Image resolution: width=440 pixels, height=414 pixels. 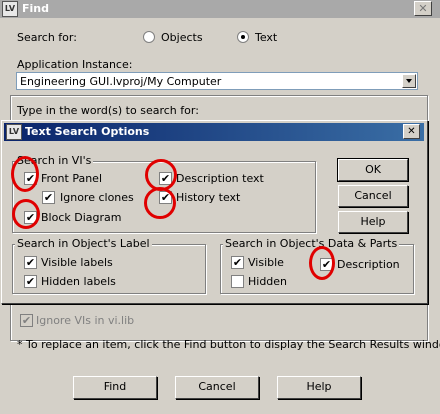 What do you see at coordinates (30, 262) in the screenshot?
I see `visible-labels-checkbox: ✔` at bounding box center [30, 262].